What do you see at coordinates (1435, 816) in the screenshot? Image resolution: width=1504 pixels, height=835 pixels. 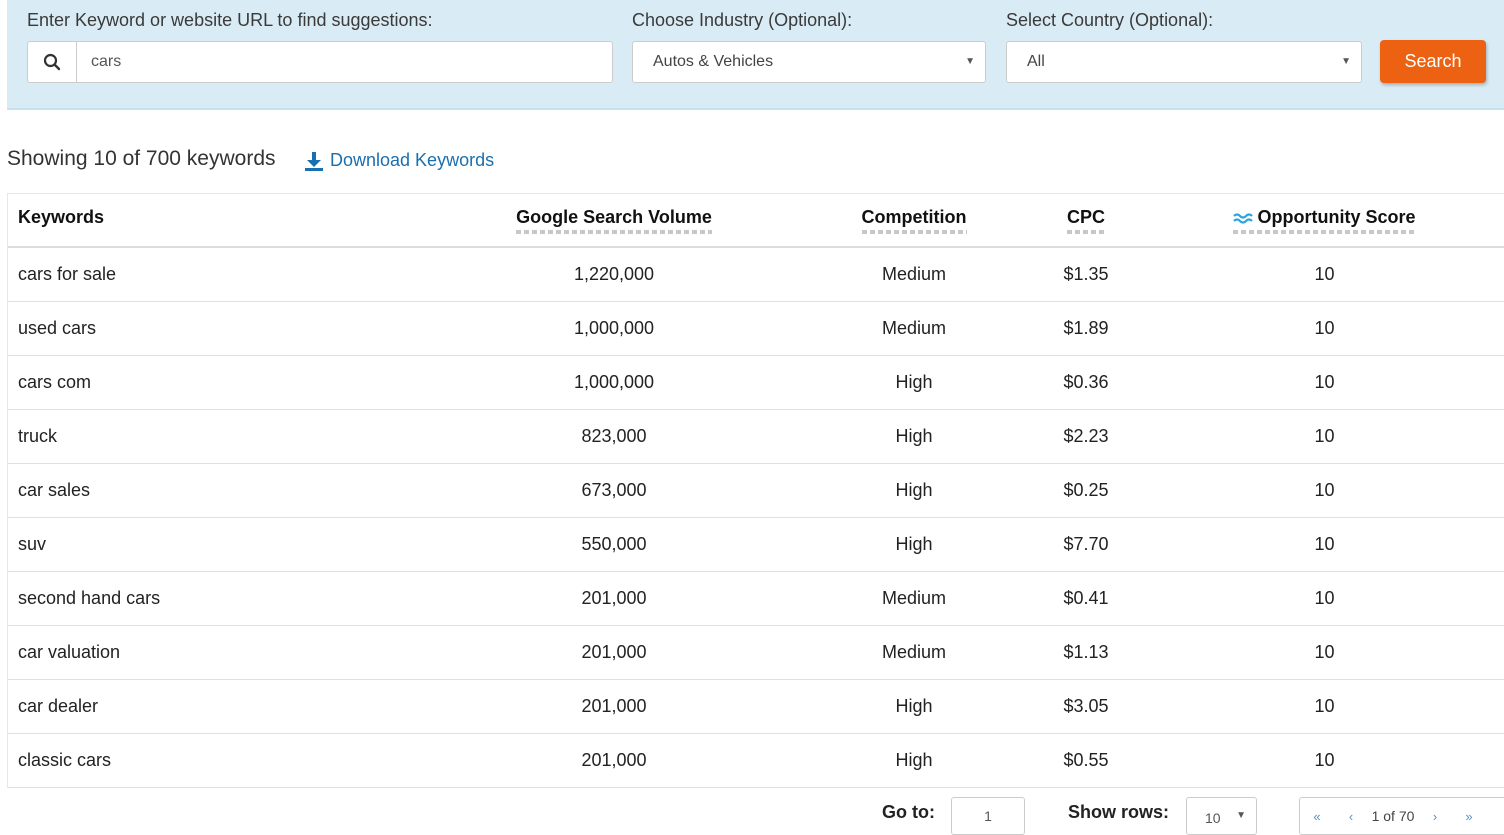 I see `next-page-button: ›` at bounding box center [1435, 816].